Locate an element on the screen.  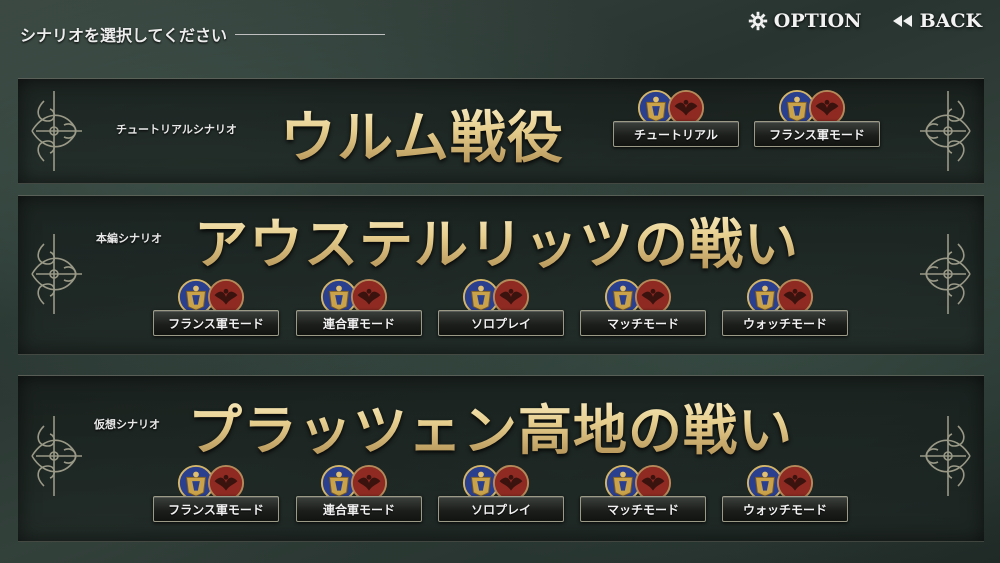
page-title: シナリオを選択してください is located at coordinates (203, 34).